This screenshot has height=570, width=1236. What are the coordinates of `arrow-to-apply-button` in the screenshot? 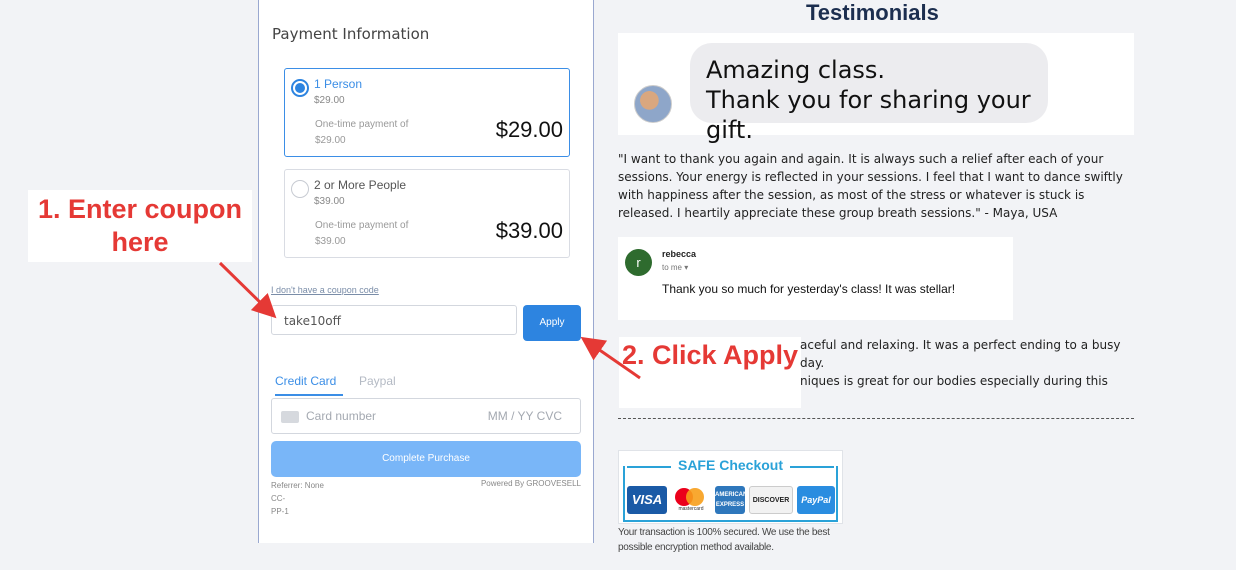 It's located at (610, 358).